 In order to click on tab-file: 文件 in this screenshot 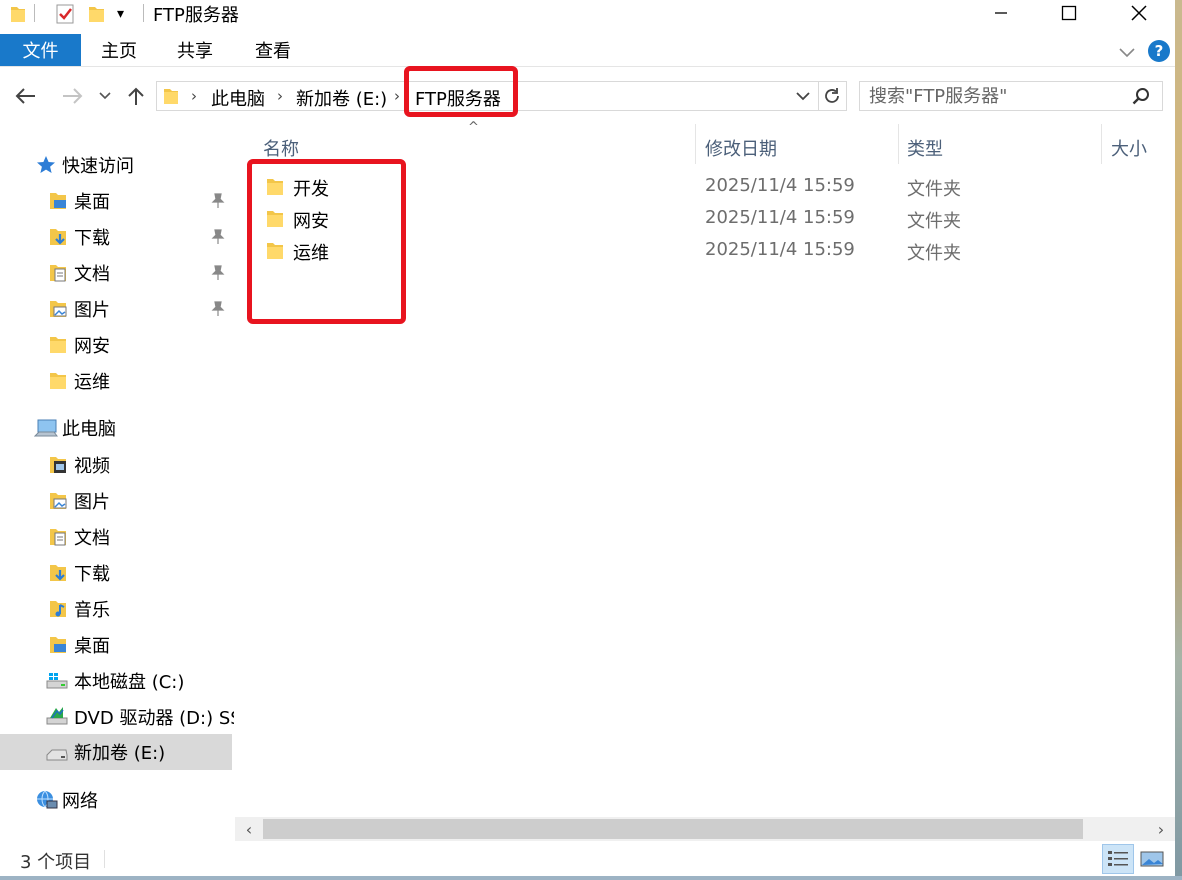, I will do `click(40, 50)`.